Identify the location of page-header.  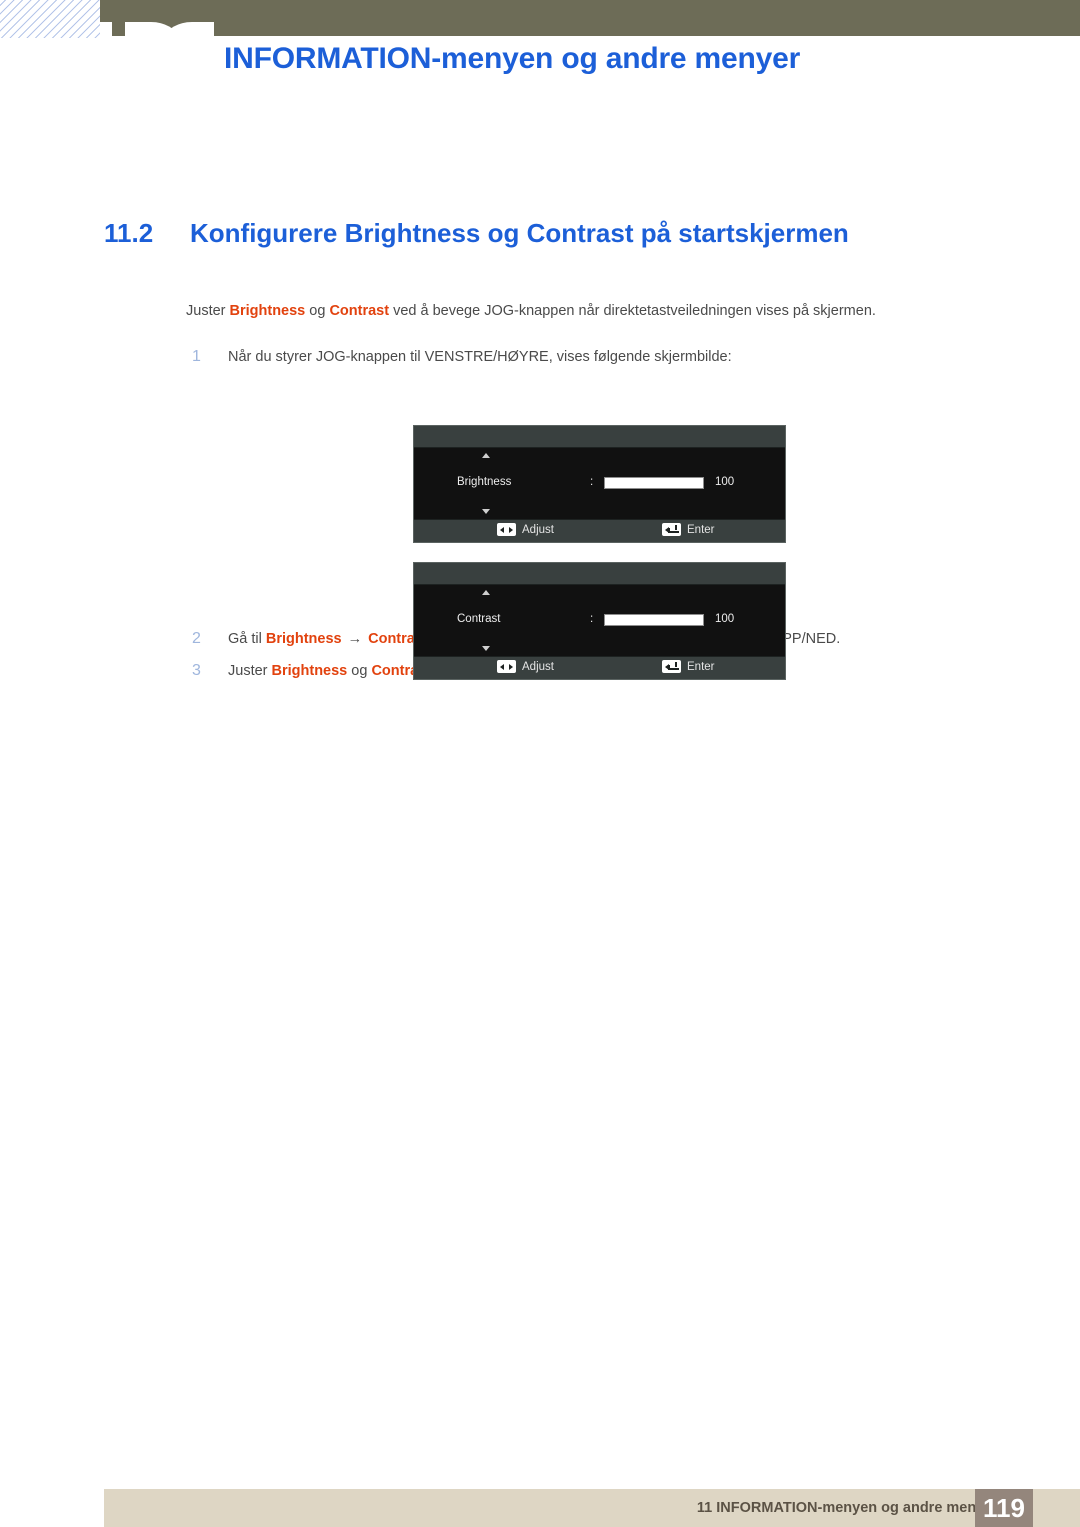
(540, 20).